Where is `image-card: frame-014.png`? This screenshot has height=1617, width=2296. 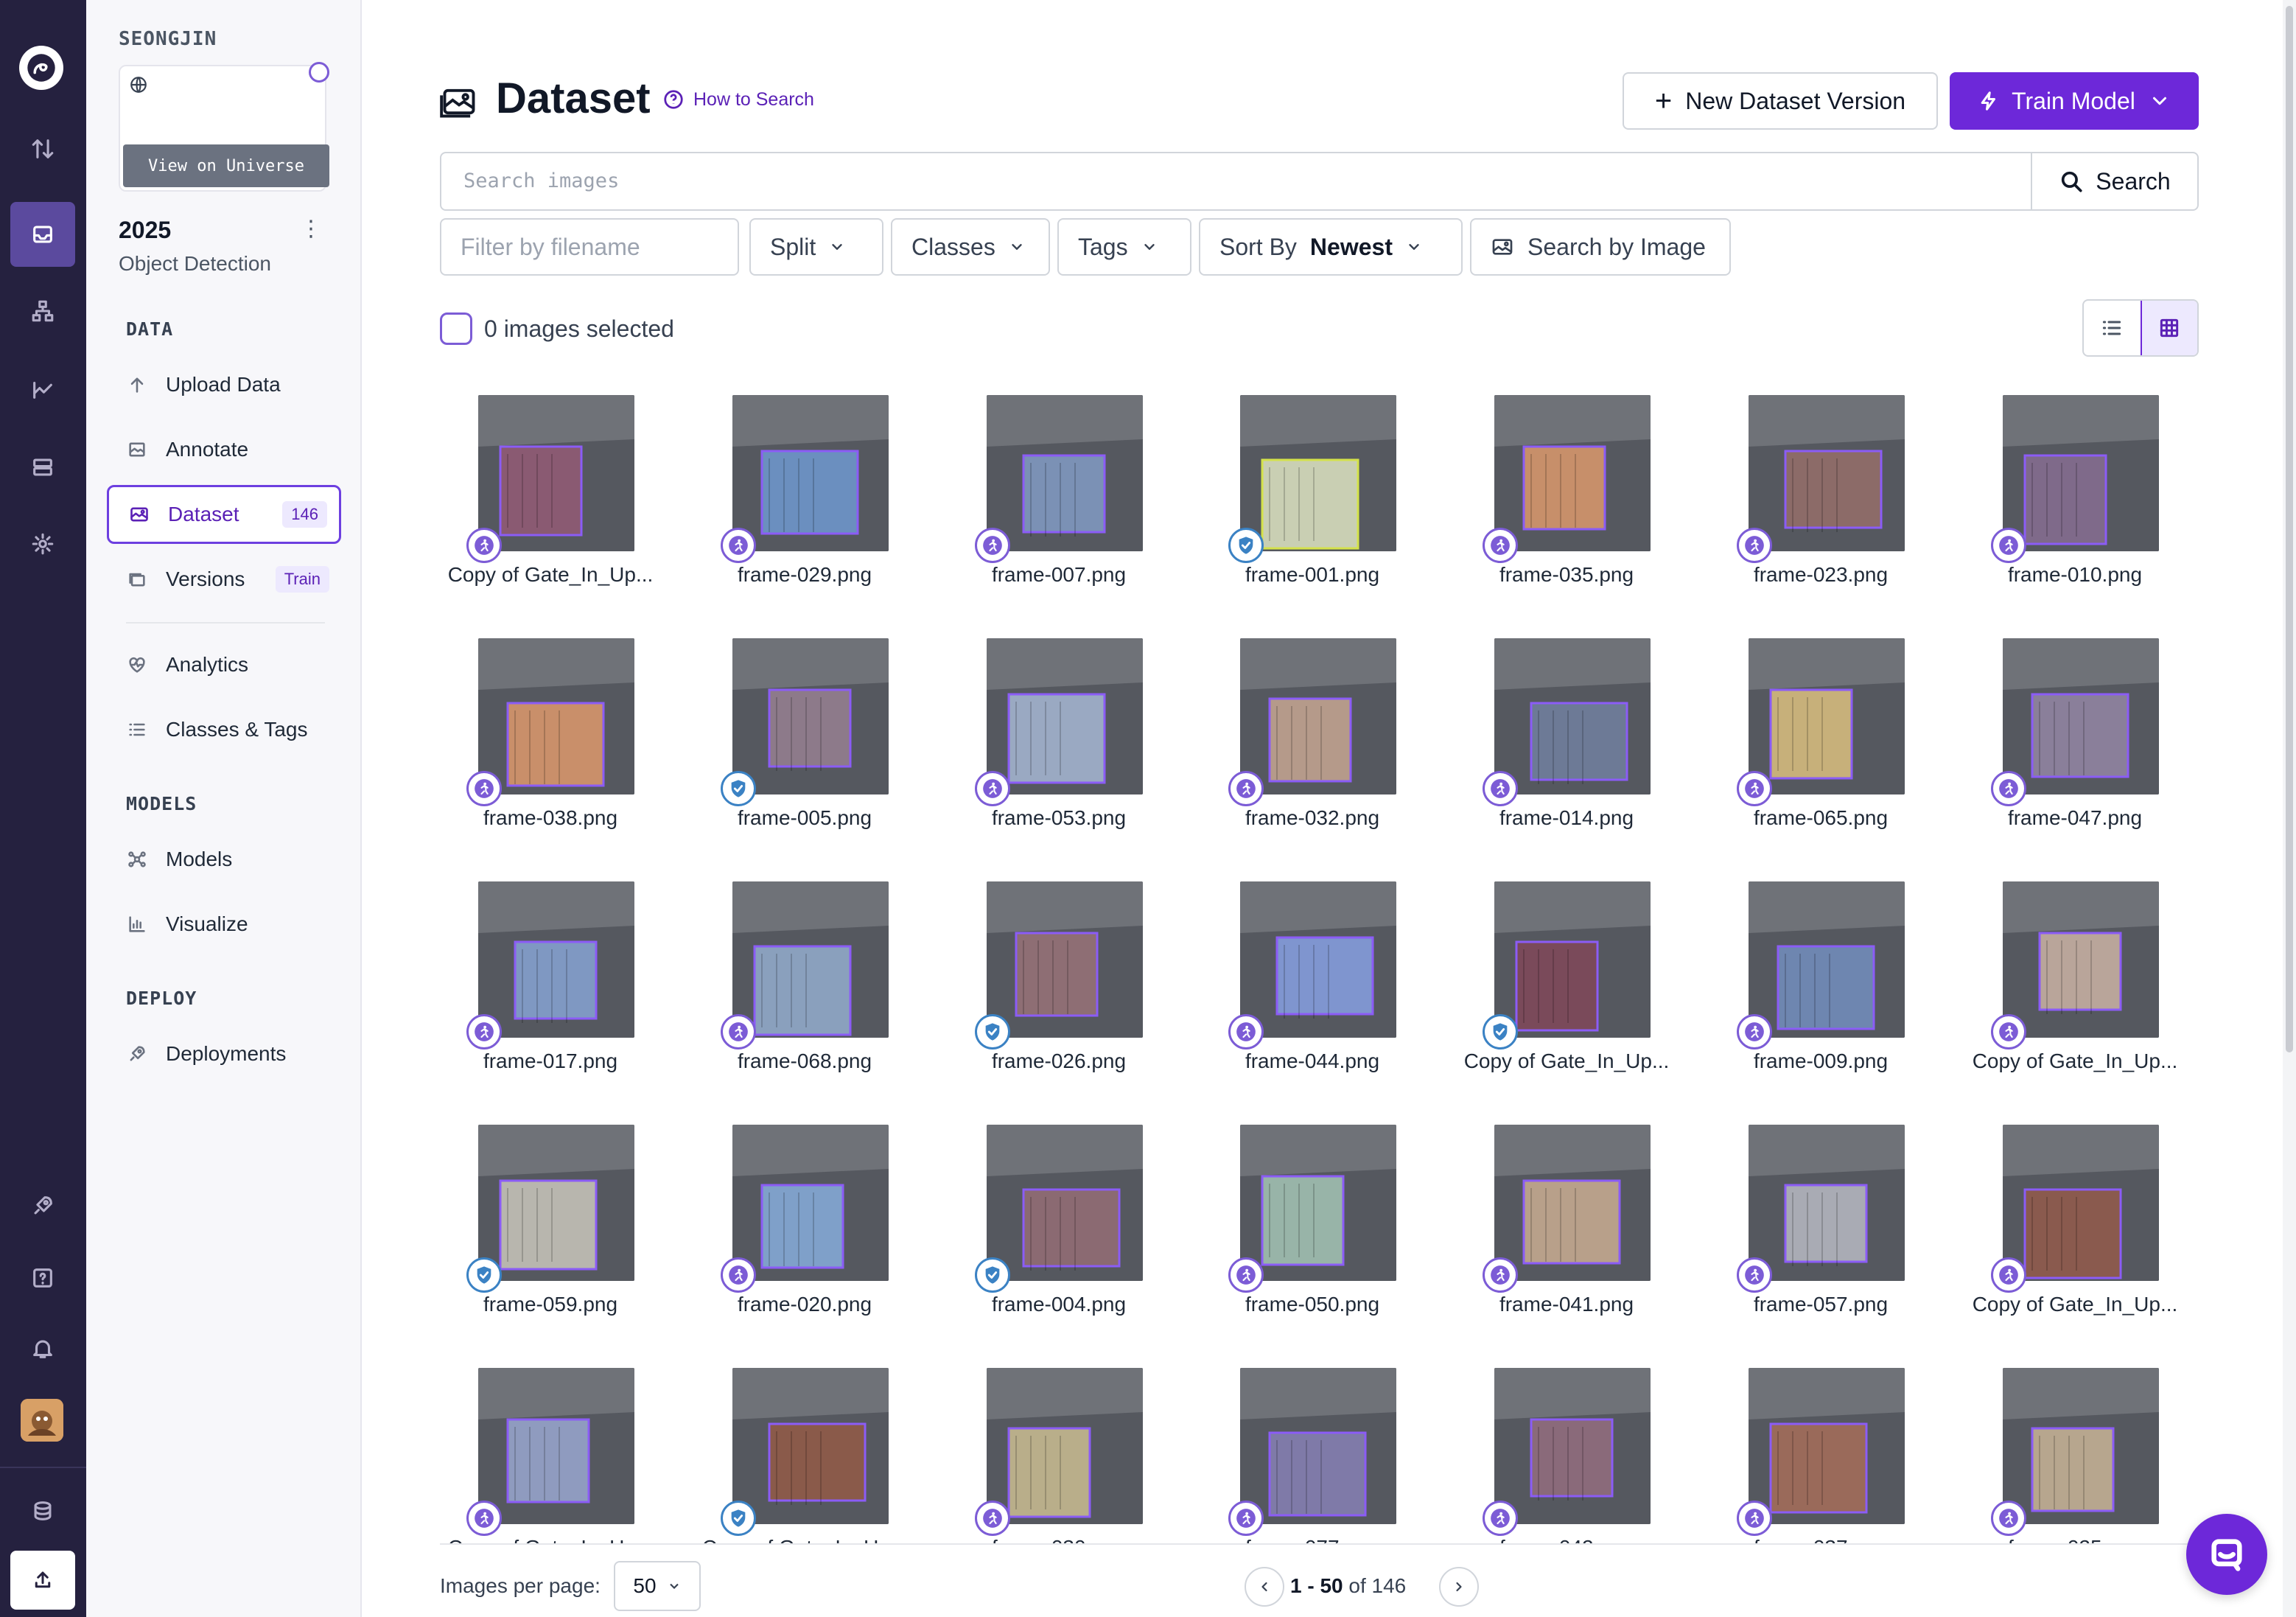 image-card: frame-014.png is located at coordinates (1566, 748).